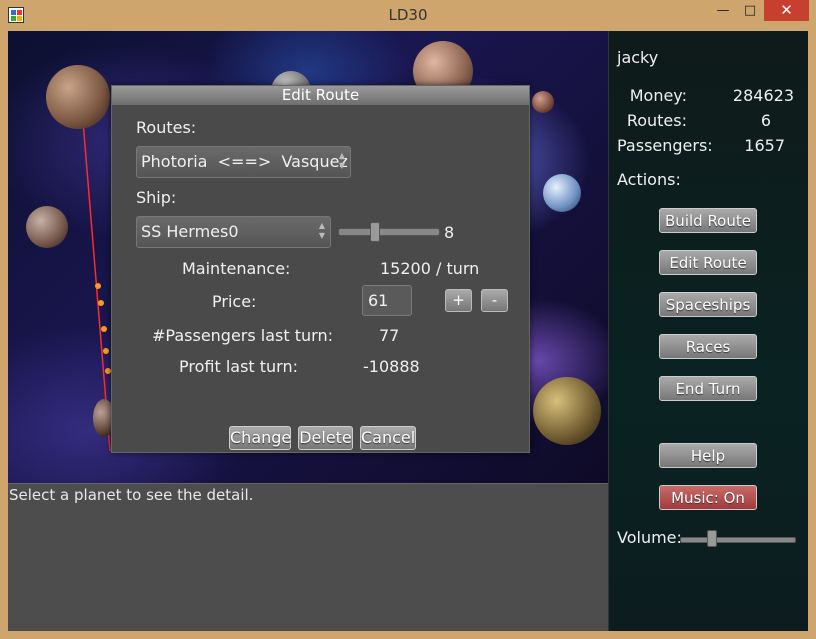 The height and width of the screenshot is (639, 816). I want to click on stat-value: 1657, so click(764, 145).